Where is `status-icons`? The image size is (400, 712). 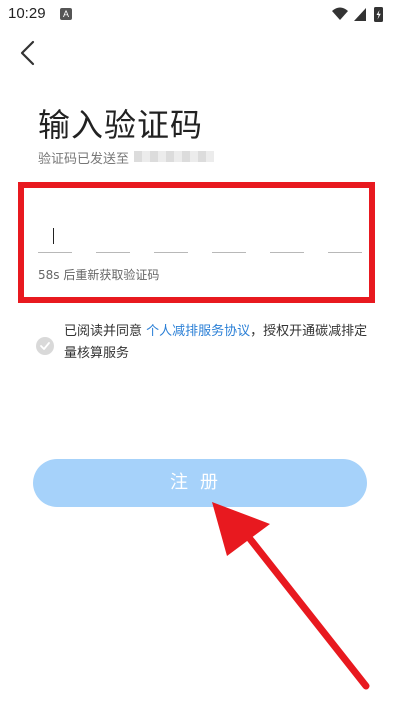
status-icons is located at coordinates (357, 14).